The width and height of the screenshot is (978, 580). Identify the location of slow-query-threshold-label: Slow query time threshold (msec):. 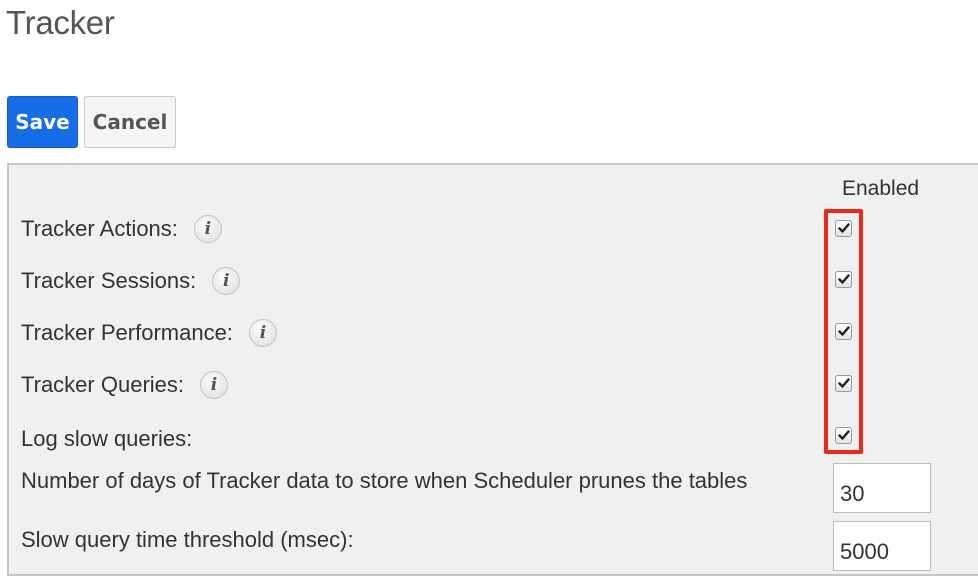
(187, 539).